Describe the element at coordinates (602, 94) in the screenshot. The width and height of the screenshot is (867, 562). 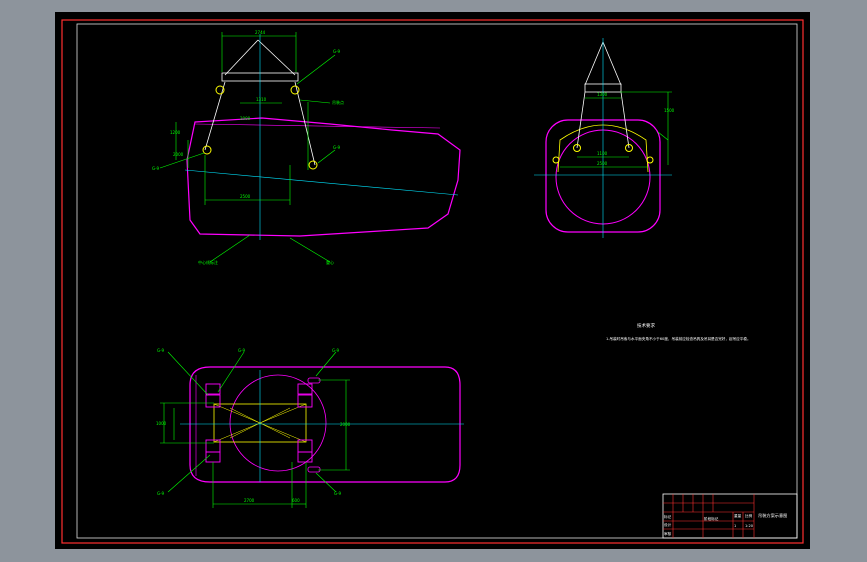
I see `end-dim-top: 1300` at that location.